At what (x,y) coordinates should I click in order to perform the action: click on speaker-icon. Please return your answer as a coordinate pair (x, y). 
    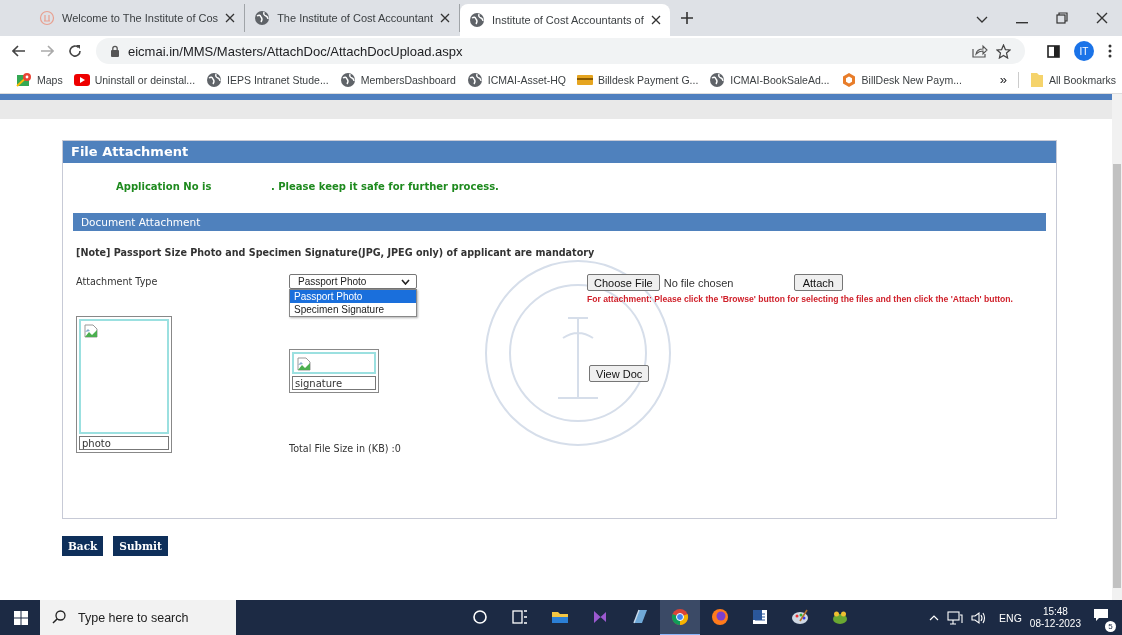
    Looking at the image, I should click on (979, 617).